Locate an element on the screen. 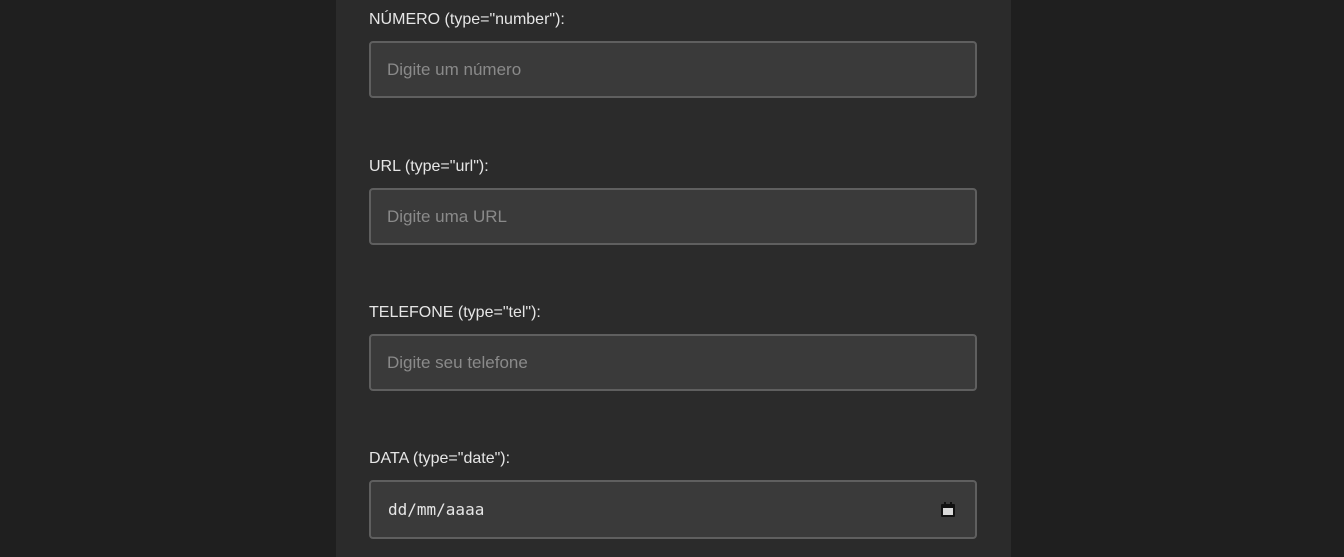  tel-field-group: TELEFONE (type="tel"): is located at coordinates (673, 347).